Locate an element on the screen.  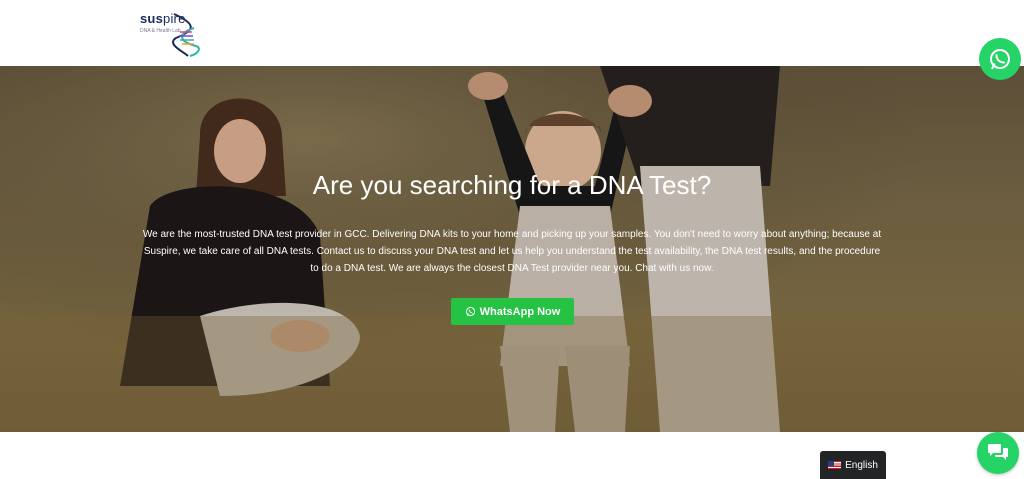
suspire-logo: suspire DNA & Health Lab is located at coordinates (174, 33).